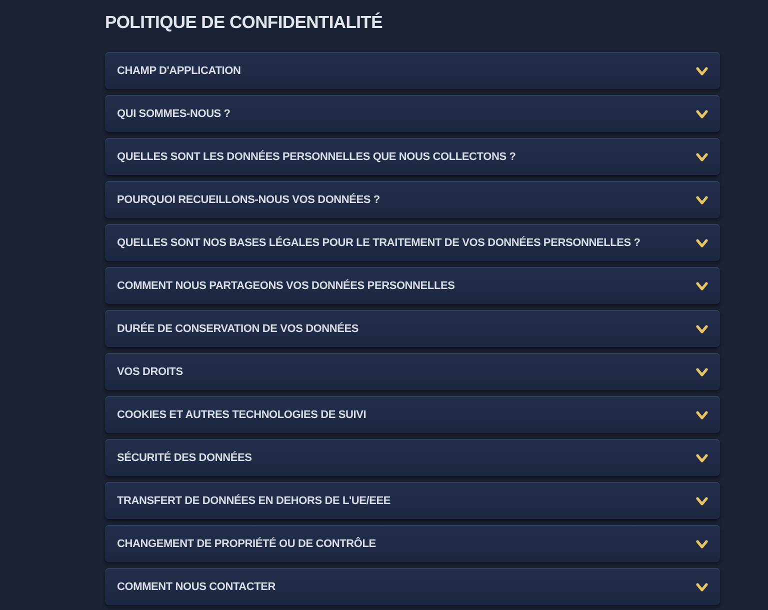 The width and height of the screenshot is (768, 610). Describe the element at coordinates (412, 328) in the screenshot. I see `accordion-header: DURÉE DE CONSERVATION DE VOS DONNÉES` at that location.